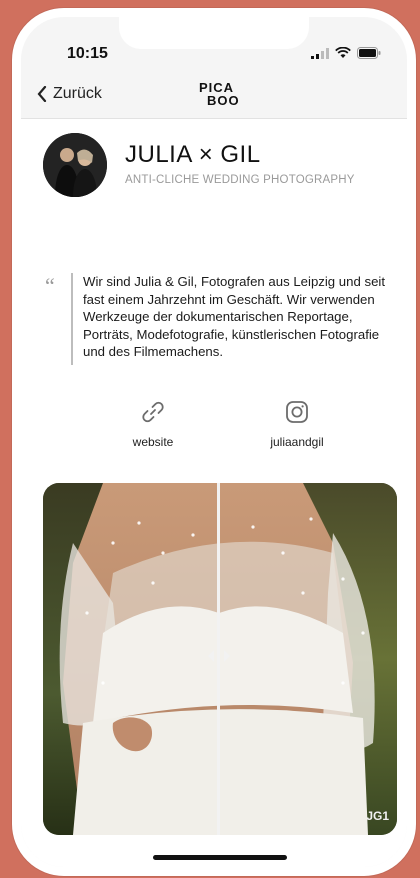 Image resolution: width=420 pixels, height=878 pixels. Describe the element at coordinates (240, 180) in the screenshot. I see `profile-tagline: ANTI-CLICHE WEDDING PHOTOGRAPHY` at that location.